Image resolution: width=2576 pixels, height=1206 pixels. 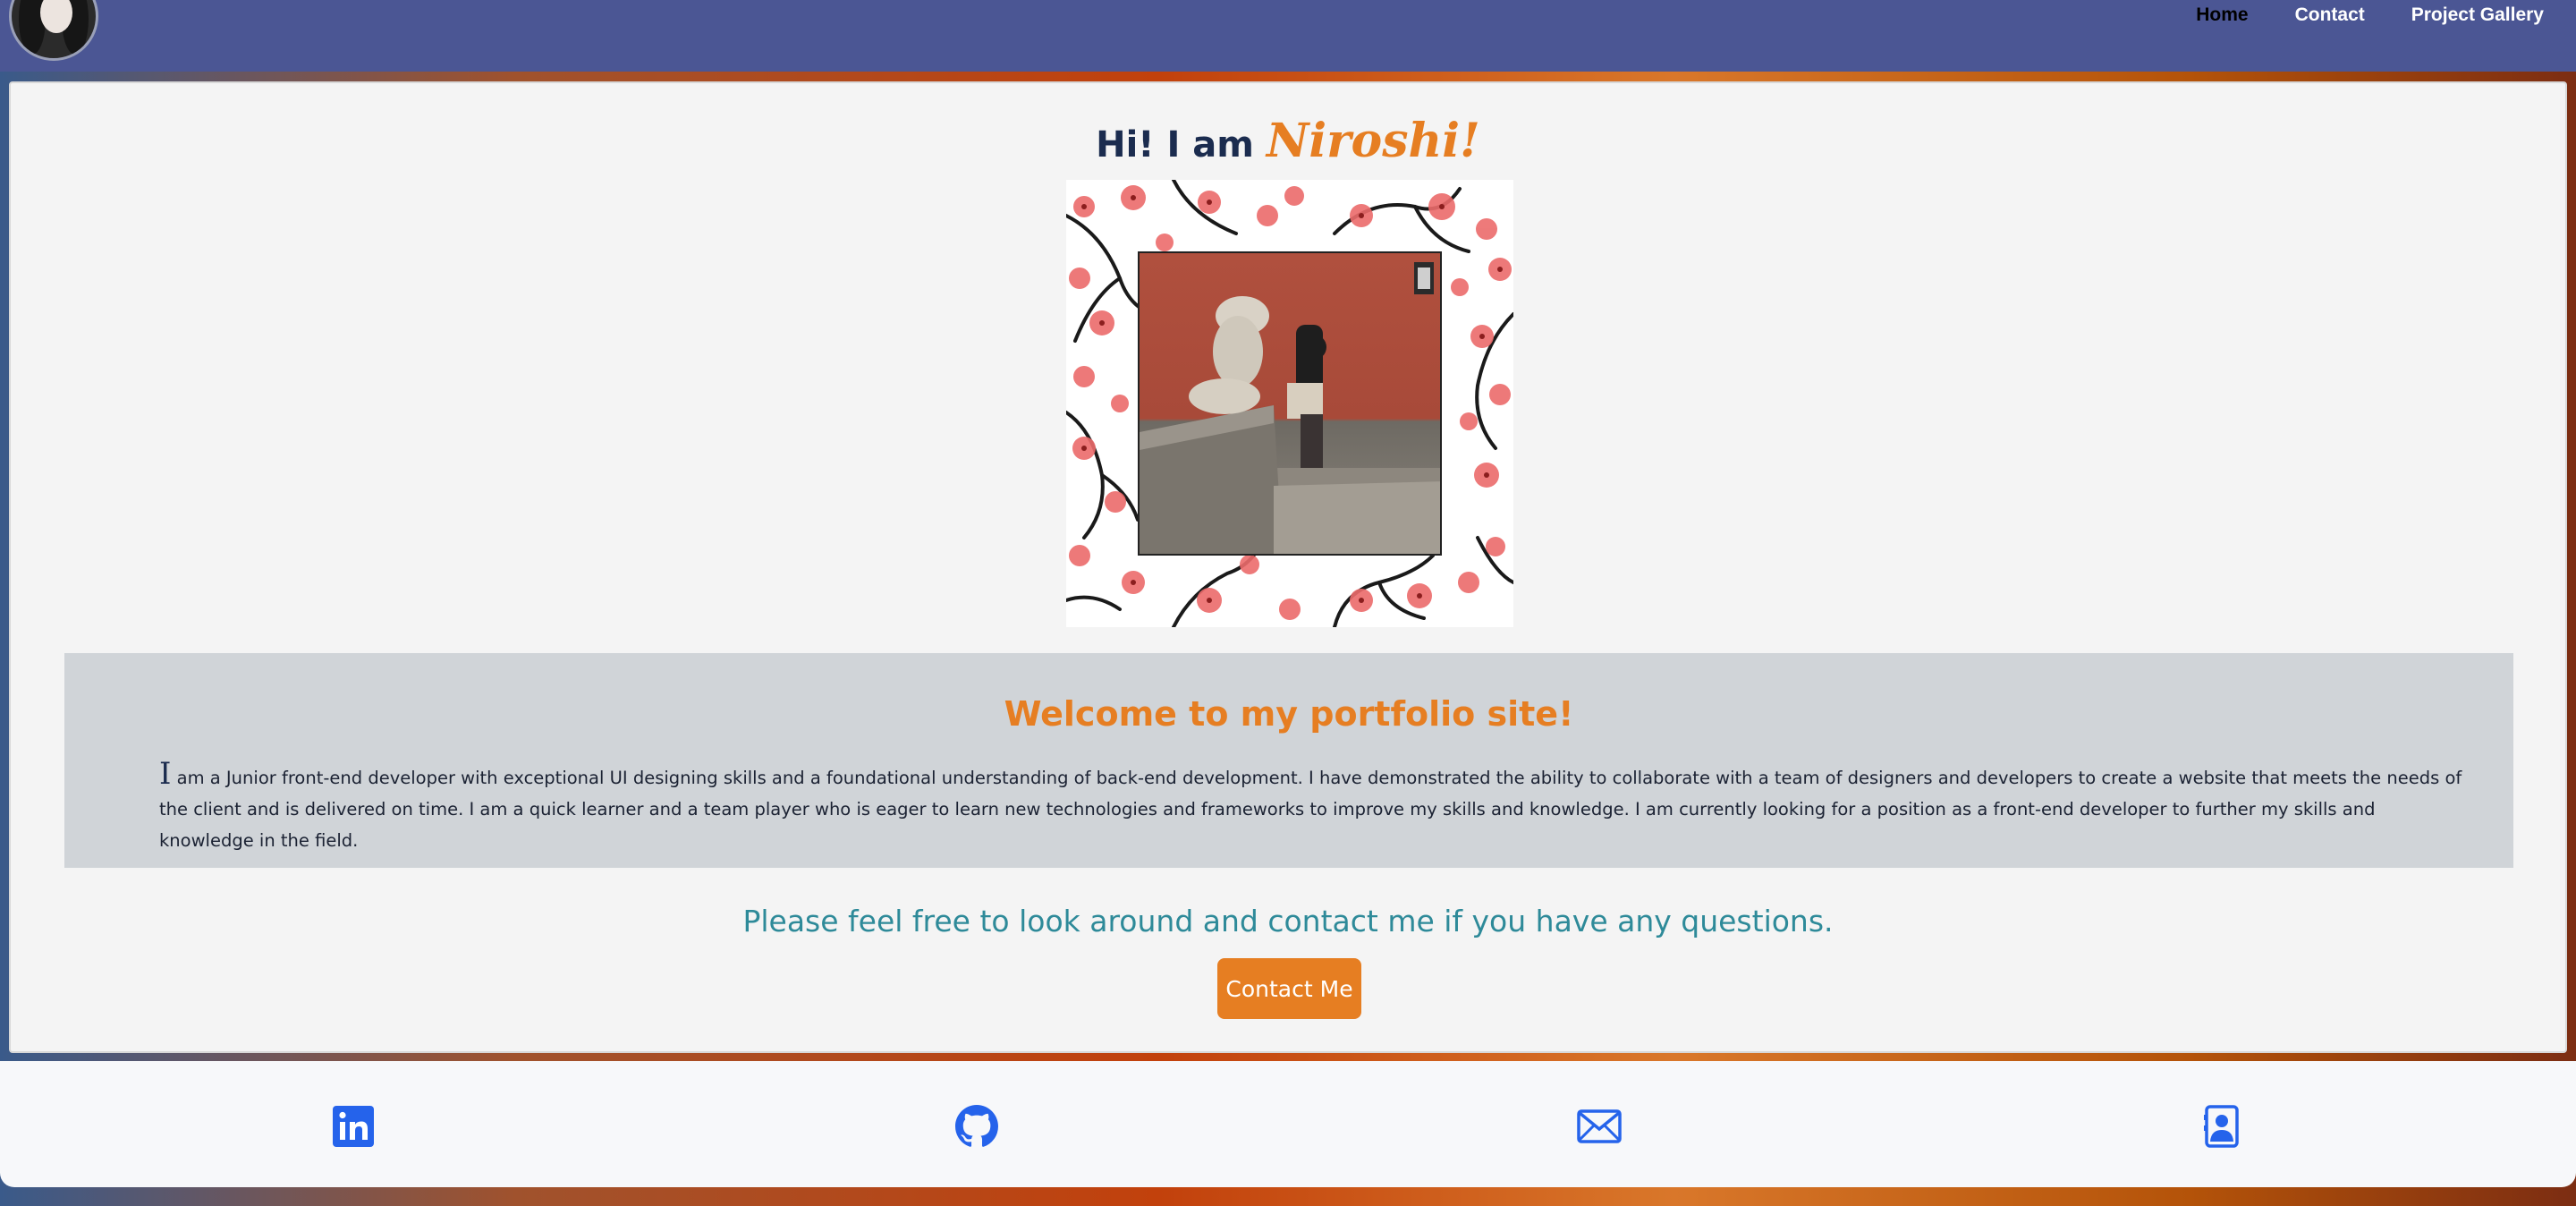 What do you see at coordinates (1288, 1124) in the screenshot?
I see `footer` at bounding box center [1288, 1124].